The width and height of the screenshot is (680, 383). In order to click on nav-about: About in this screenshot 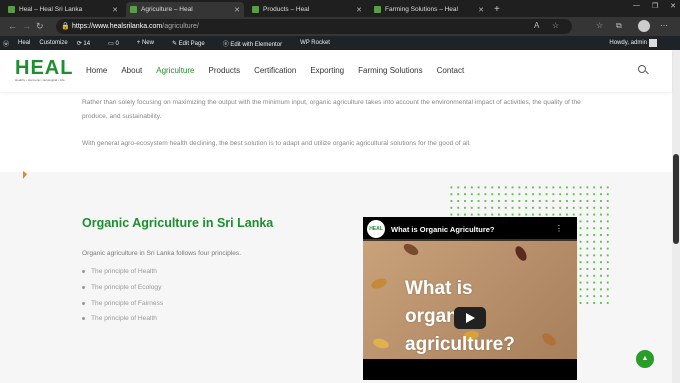, I will do `click(131, 70)`.